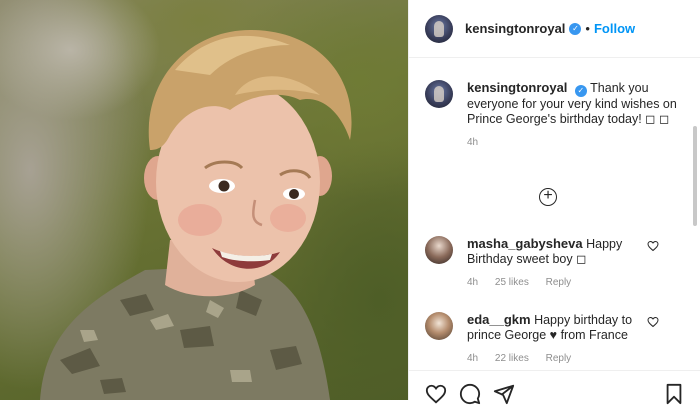 Image resolution: width=700 pixels, height=405 pixels. Describe the element at coordinates (470, 394) in the screenshot. I see `comment-icon` at that location.